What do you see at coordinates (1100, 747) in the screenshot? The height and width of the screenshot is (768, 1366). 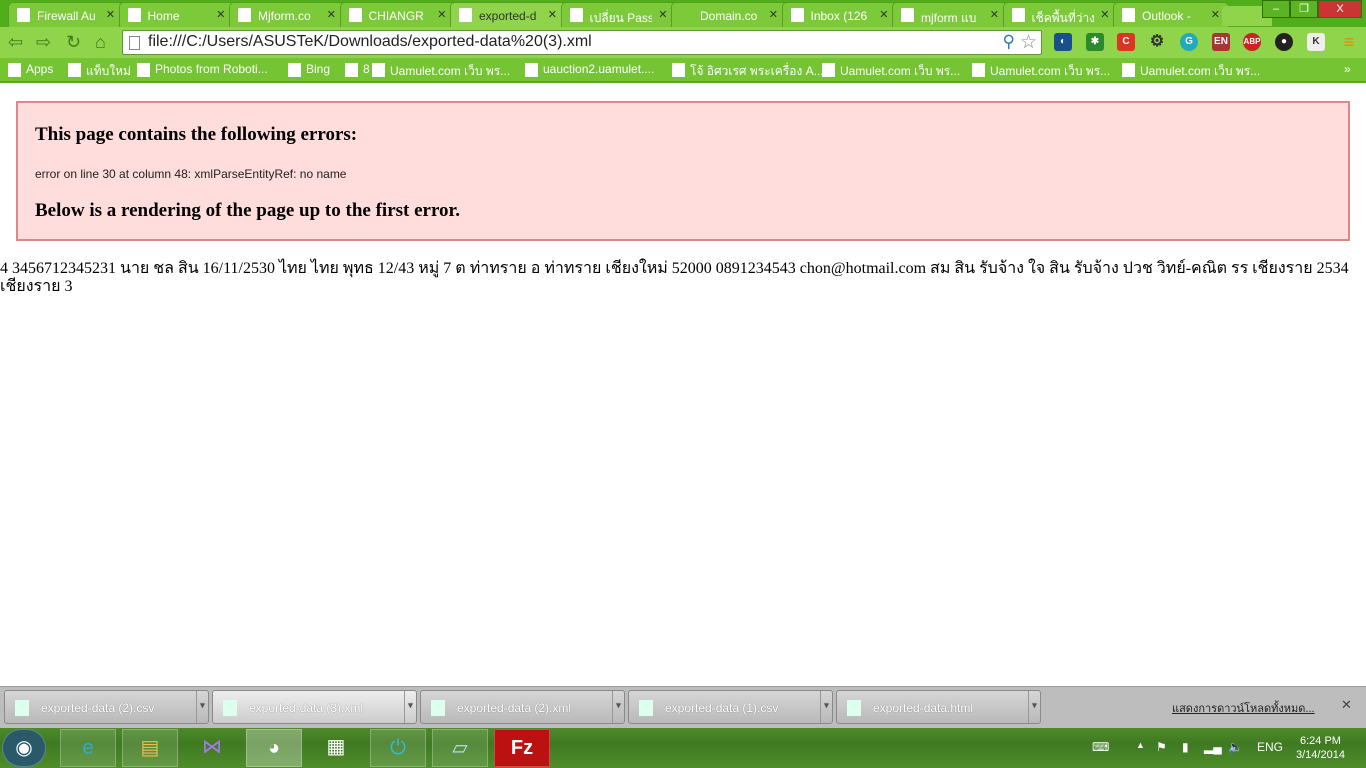 I see `keyboard-icon: ⌨` at bounding box center [1100, 747].